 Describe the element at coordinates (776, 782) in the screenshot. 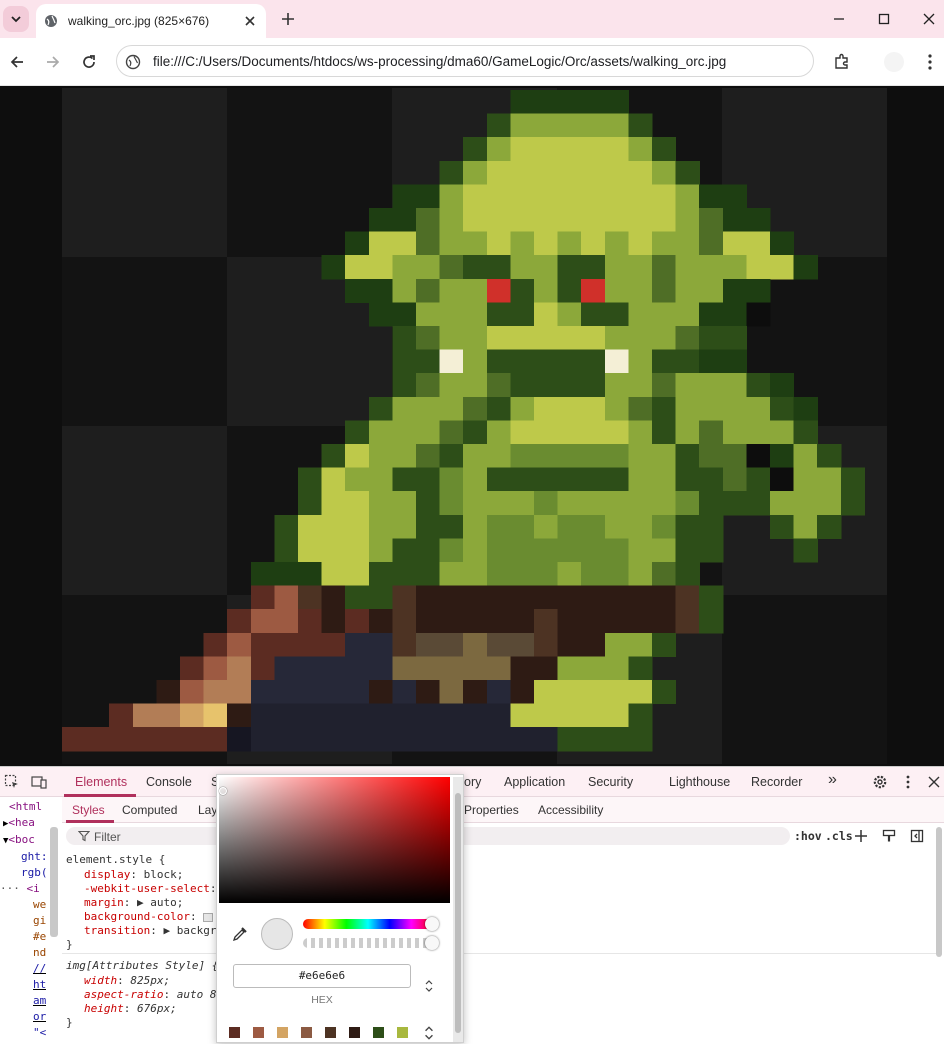

I see `tab-recorder: Recorder` at that location.